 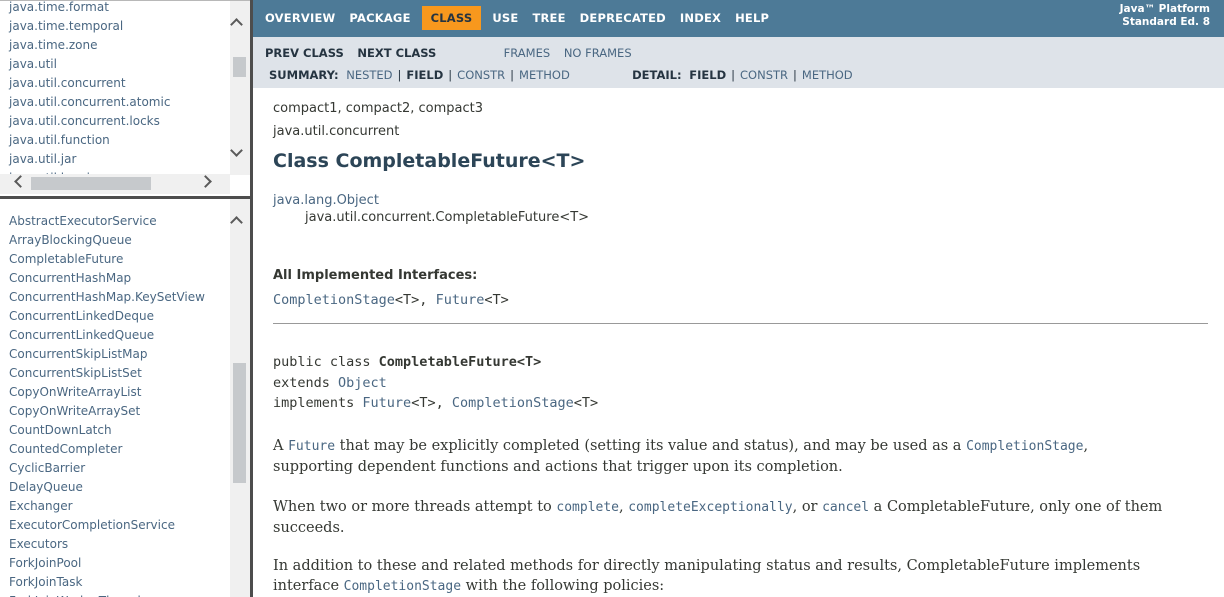 I want to click on class-link: Executors, so click(x=38, y=544).